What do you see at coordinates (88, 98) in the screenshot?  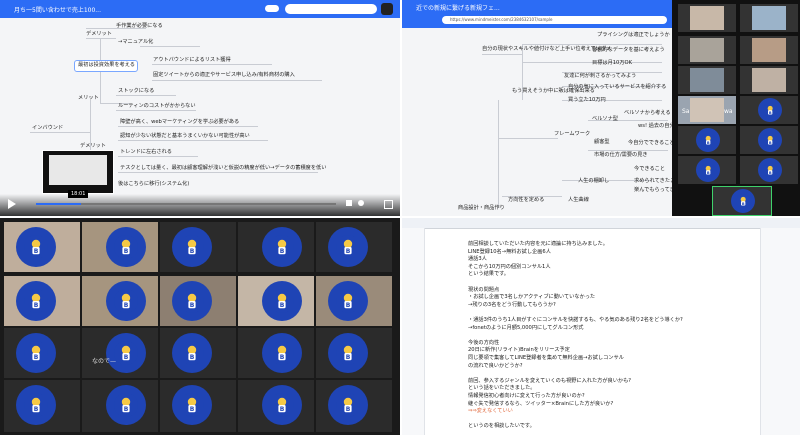 I see `mindmap-node: メリット` at bounding box center [88, 98].